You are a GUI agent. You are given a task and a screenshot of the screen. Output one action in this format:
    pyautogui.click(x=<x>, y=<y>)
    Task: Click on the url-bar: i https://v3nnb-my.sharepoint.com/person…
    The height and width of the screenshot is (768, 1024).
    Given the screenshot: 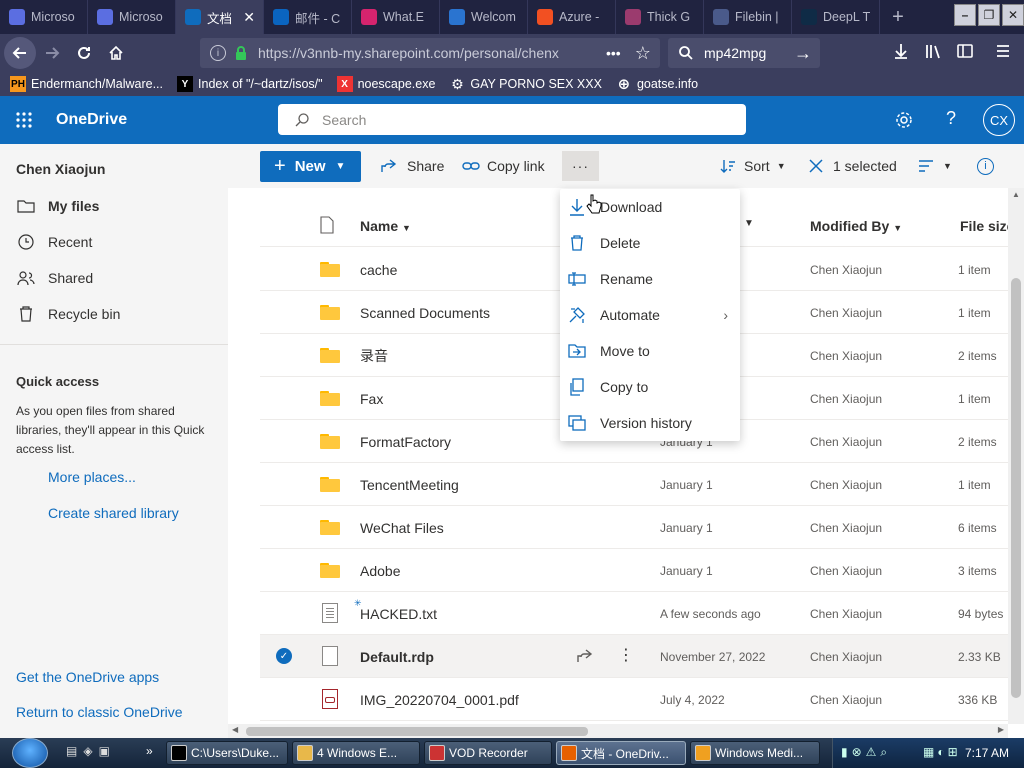 What is the action you would take?
    pyautogui.click(x=430, y=53)
    